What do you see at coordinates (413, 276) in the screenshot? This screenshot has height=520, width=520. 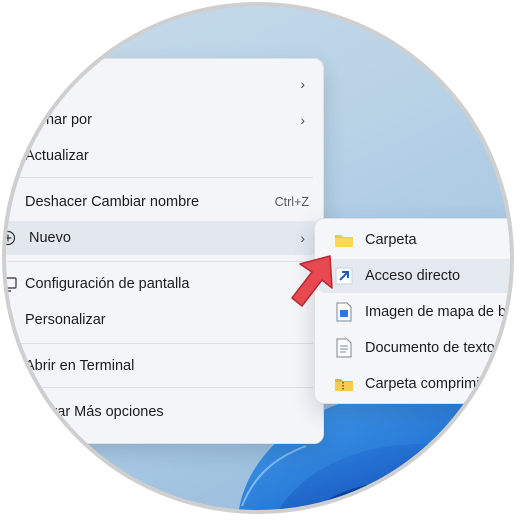 I see `submenu-item-shortcut-label: Acceso directo` at bounding box center [413, 276].